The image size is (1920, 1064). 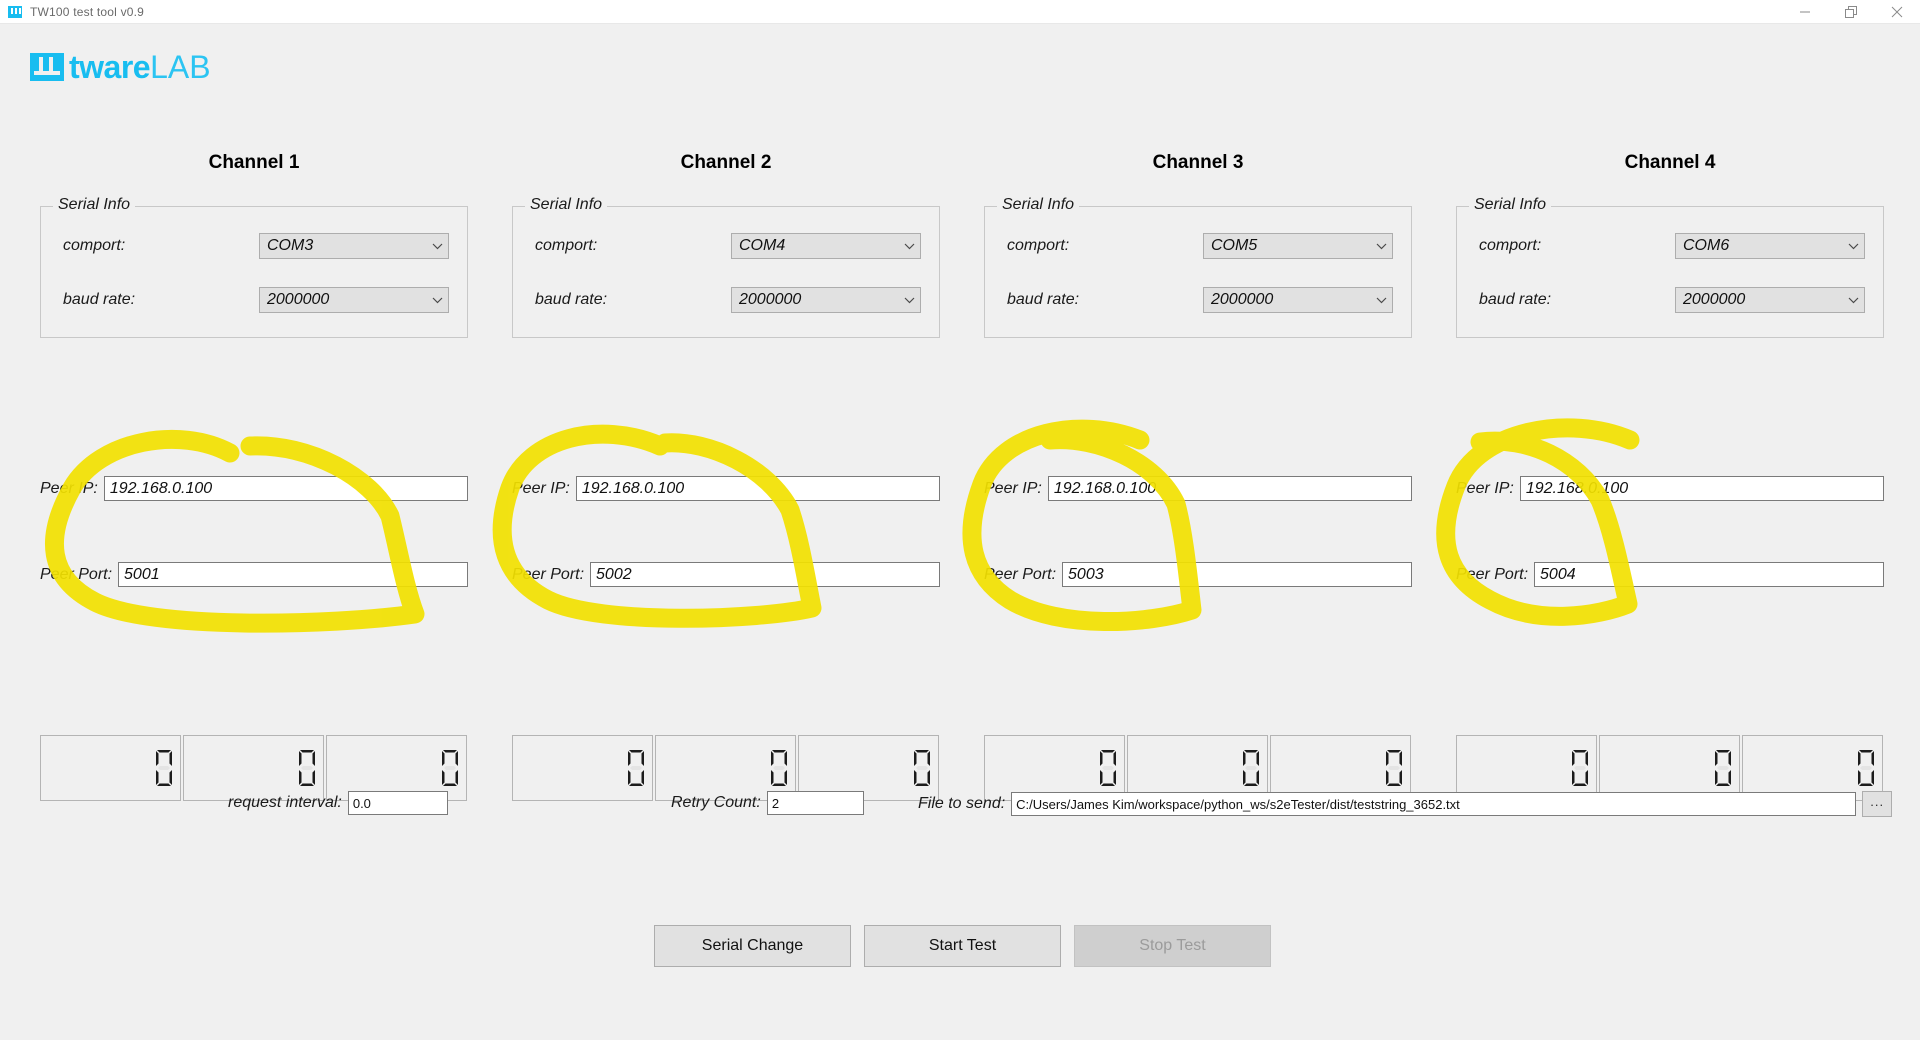 What do you see at coordinates (1234, 245) in the screenshot?
I see `comport-value: COM5` at bounding box center [1234, 245].